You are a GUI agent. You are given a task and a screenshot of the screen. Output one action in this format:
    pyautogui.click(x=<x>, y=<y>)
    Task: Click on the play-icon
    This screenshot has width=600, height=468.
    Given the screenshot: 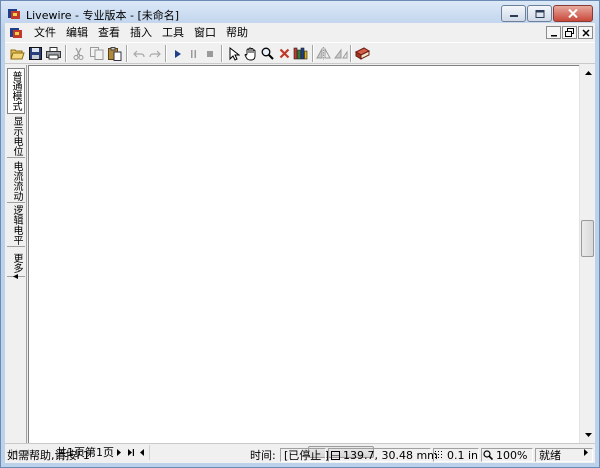 What is the action you would take?
    pyautogui.click(x=178, y=53)
    